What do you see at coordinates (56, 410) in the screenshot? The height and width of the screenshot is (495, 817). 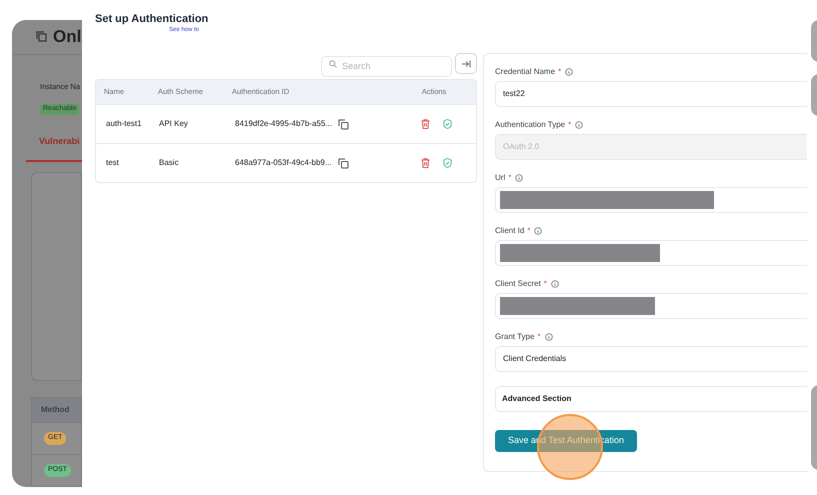 I see `column-header: Method` at bounding box center [56, 410].